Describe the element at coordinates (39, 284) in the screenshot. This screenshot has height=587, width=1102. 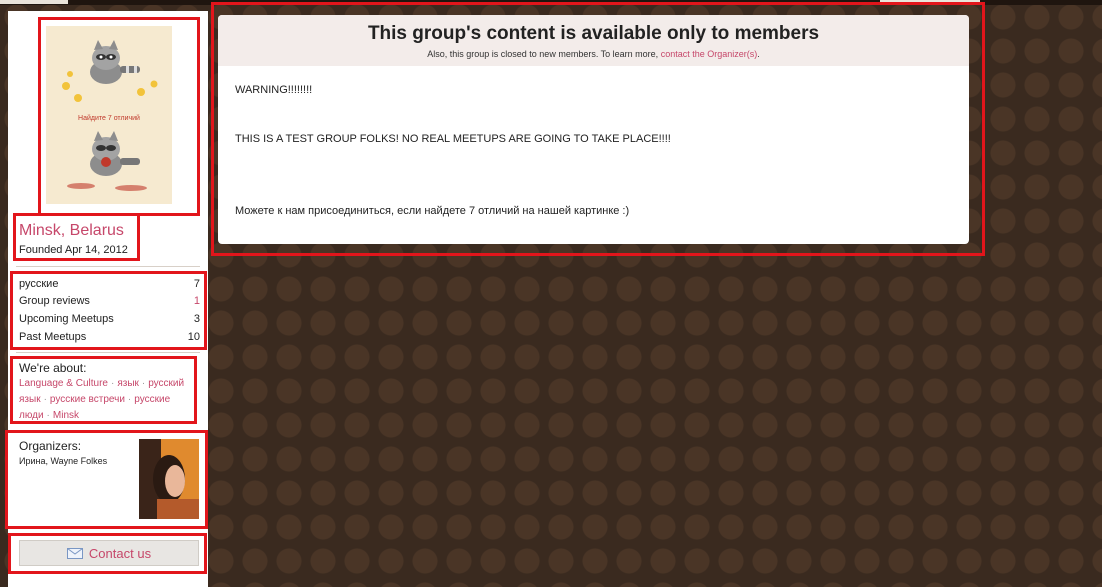
I see `stat-label: русские` at that location.